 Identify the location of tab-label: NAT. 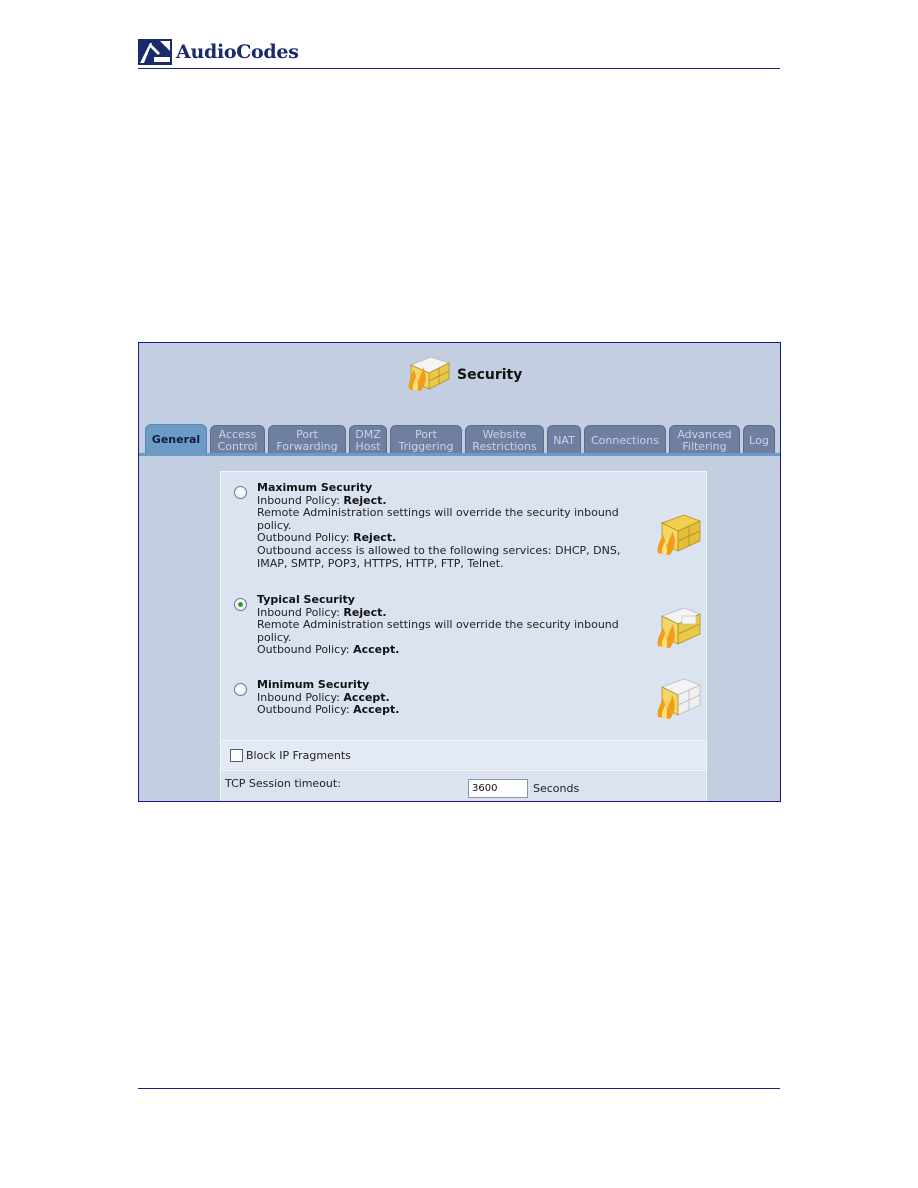
(564, 440).